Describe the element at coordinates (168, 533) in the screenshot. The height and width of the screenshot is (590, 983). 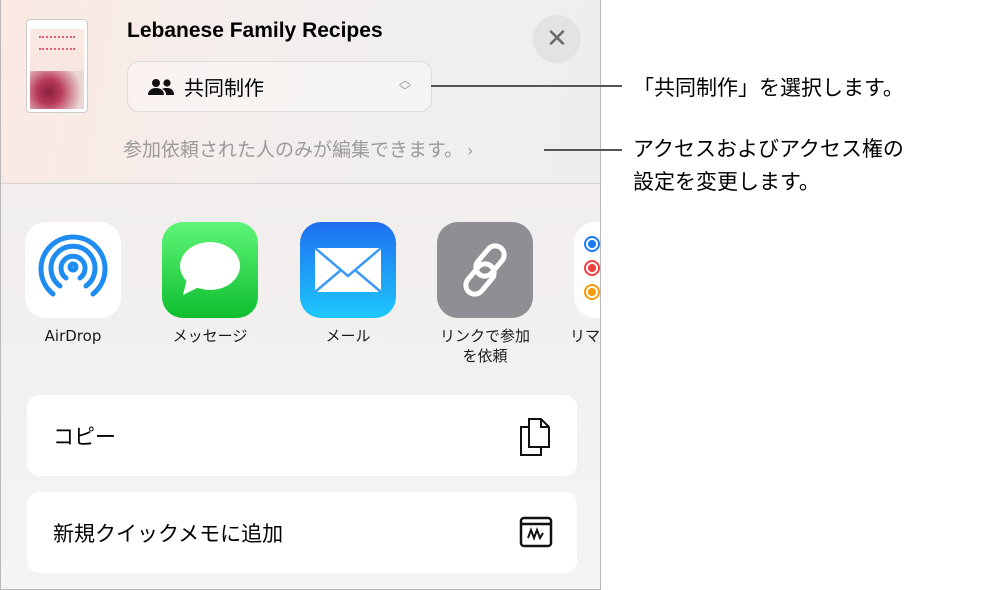
I see `action-label: 新規クイックメモに追加` at that location.